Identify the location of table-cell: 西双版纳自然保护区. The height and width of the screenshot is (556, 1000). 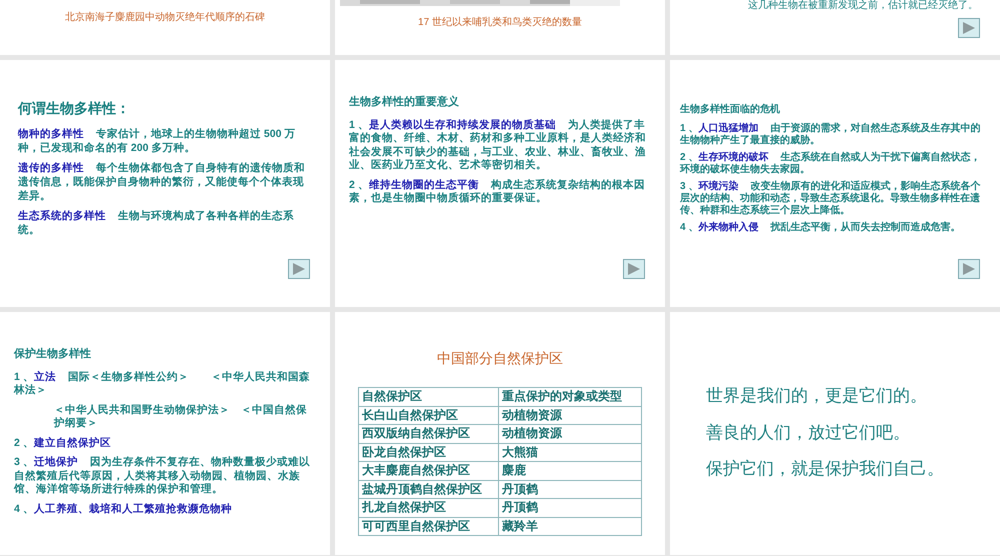
(428, 433).